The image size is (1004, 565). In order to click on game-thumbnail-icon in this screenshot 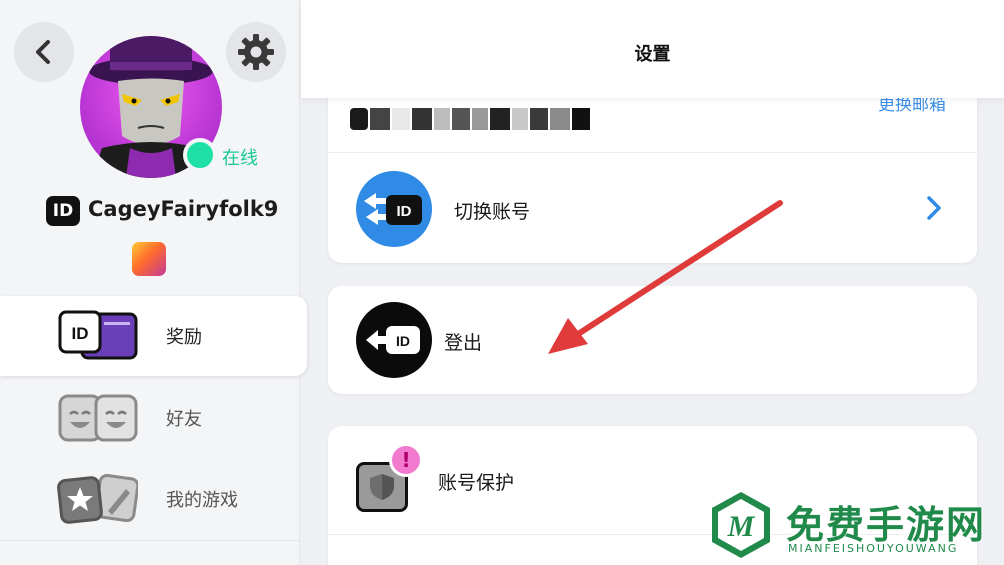, I will do `click(149, 259)`.